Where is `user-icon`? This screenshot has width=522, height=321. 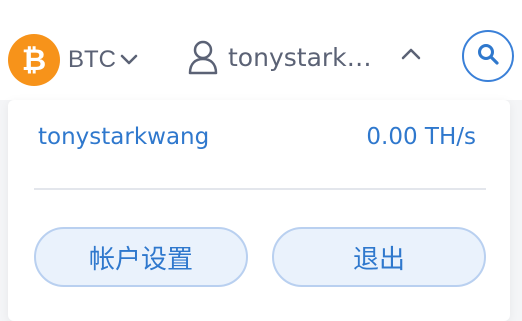 user-icon is located at coordinates (203, 57).